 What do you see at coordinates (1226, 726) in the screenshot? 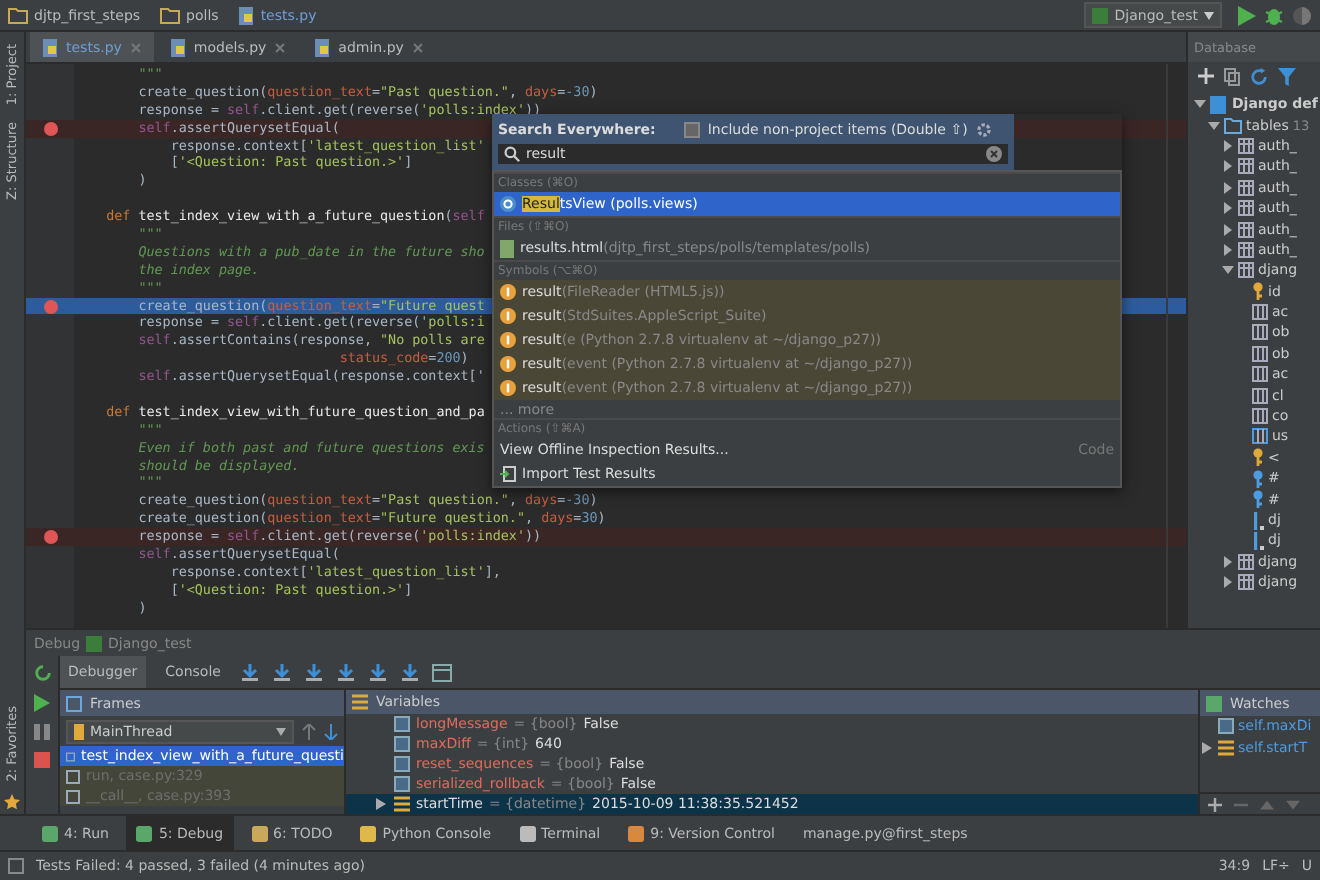
I see `field-icon` at bounding box center [1226, 726].